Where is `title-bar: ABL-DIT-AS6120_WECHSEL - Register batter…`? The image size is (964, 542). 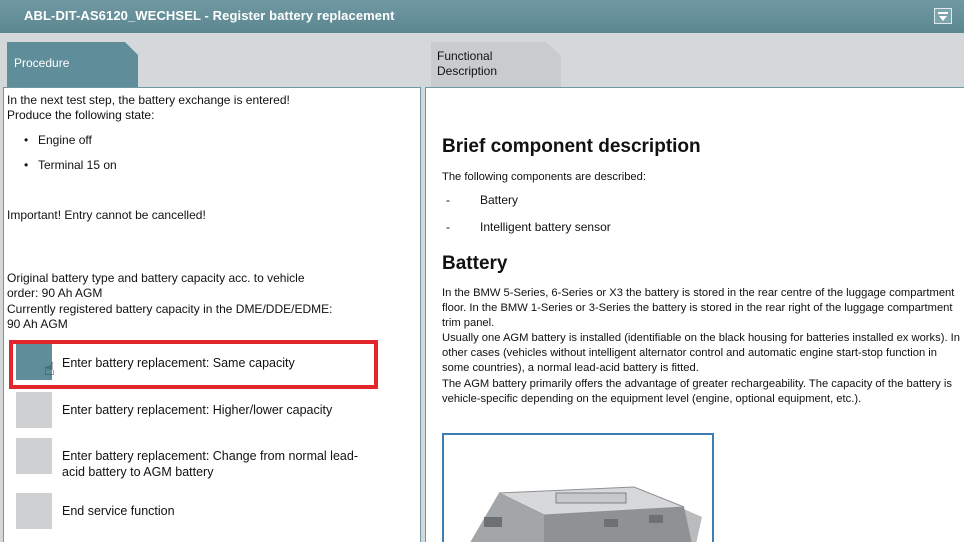 title-bar: ABL-DIT-AS6120_WECHSEL - Register batter… is located at coordinates (482, 16).